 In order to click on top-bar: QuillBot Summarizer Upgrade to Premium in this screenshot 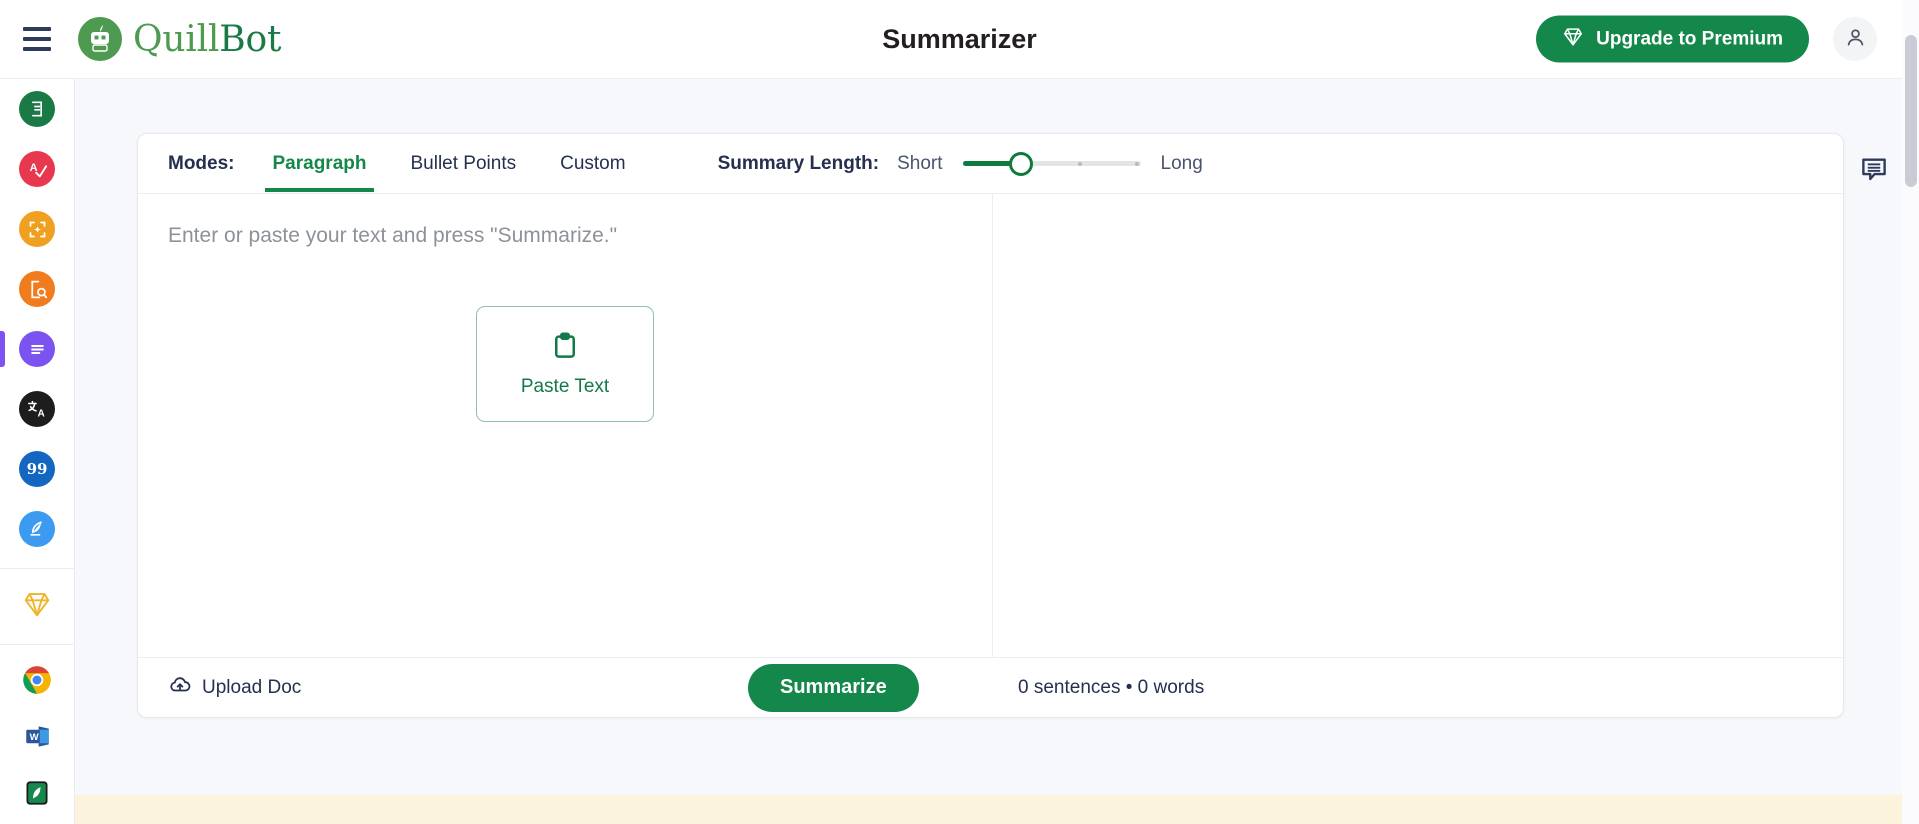, I will do `click(959, 39)`.